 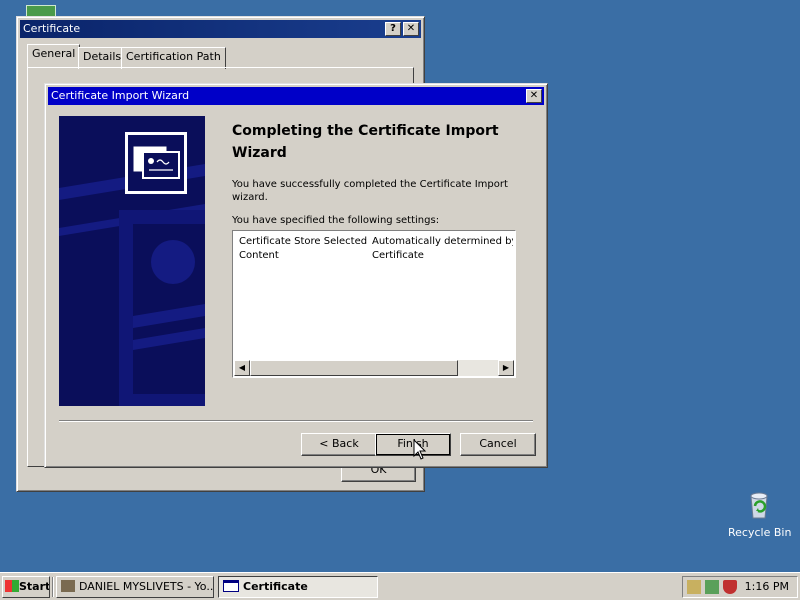 I want to click on help-button: ?, so click(x=393, y=29).